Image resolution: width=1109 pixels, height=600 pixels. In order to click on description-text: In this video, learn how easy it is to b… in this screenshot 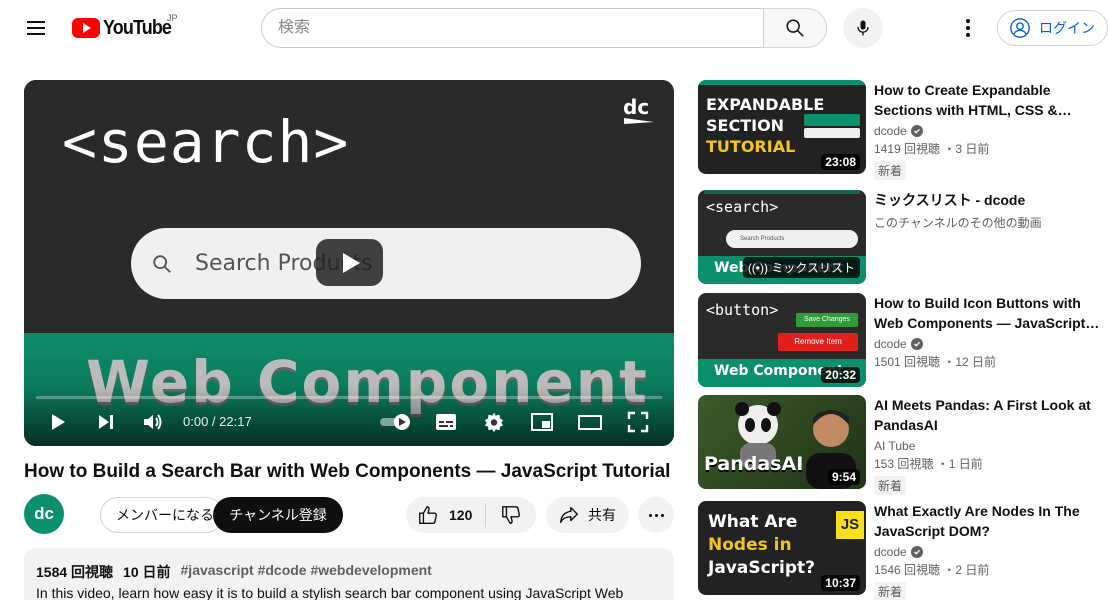, I will do `click(330, 592)`.